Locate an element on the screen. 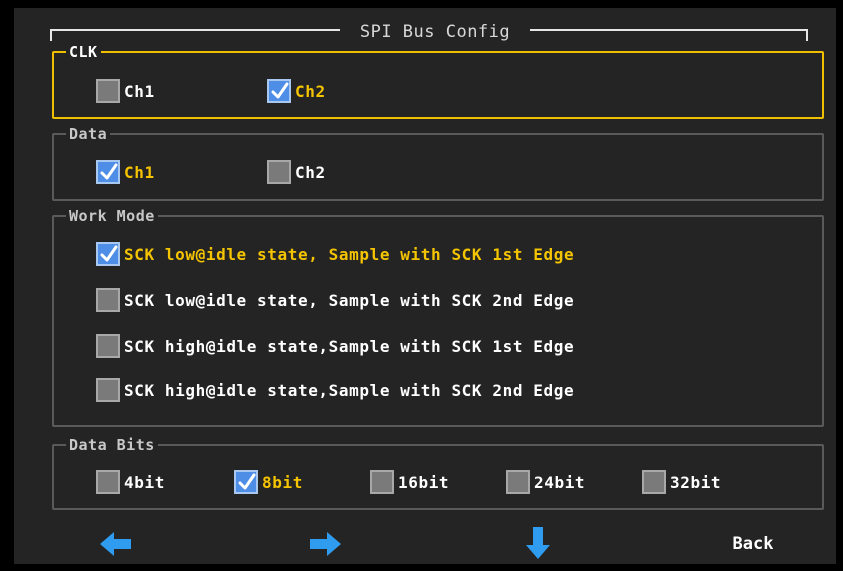 The height and width of the screenshot is (571, 843). data-bits-4bit-checkbox is located at coordinates (108, 482).